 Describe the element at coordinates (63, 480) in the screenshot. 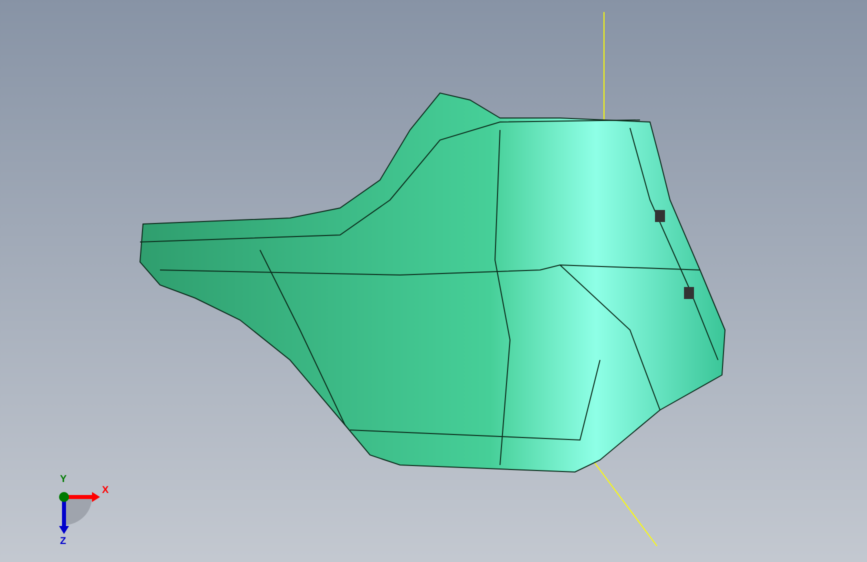

I see `axis-label: Y` at that location.